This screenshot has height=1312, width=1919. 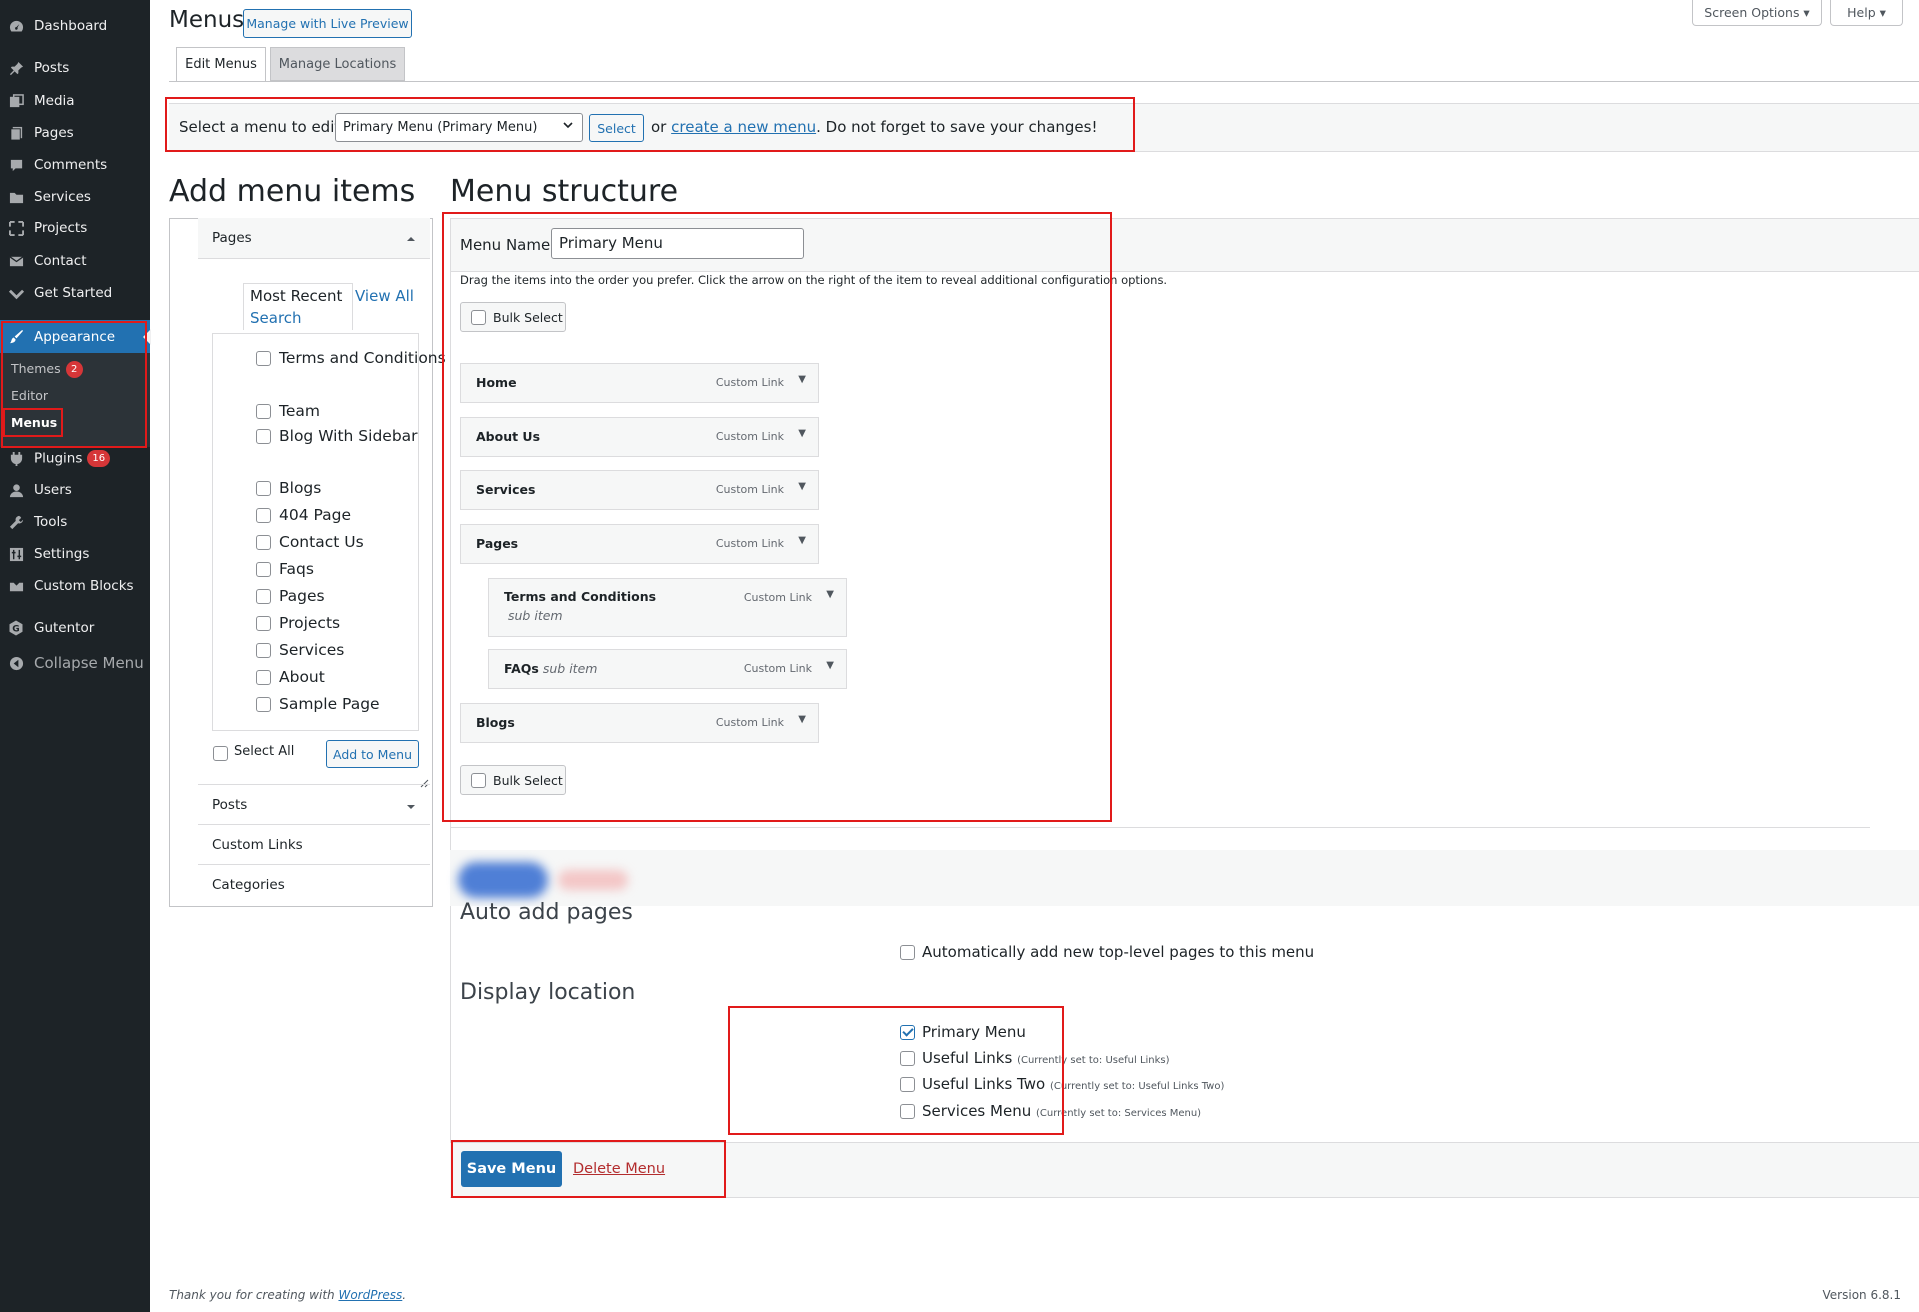 What do you see at coordinates (263, 677) in the screenshot?
I see `page-checkbox-about` at bounding box center [263, 677].